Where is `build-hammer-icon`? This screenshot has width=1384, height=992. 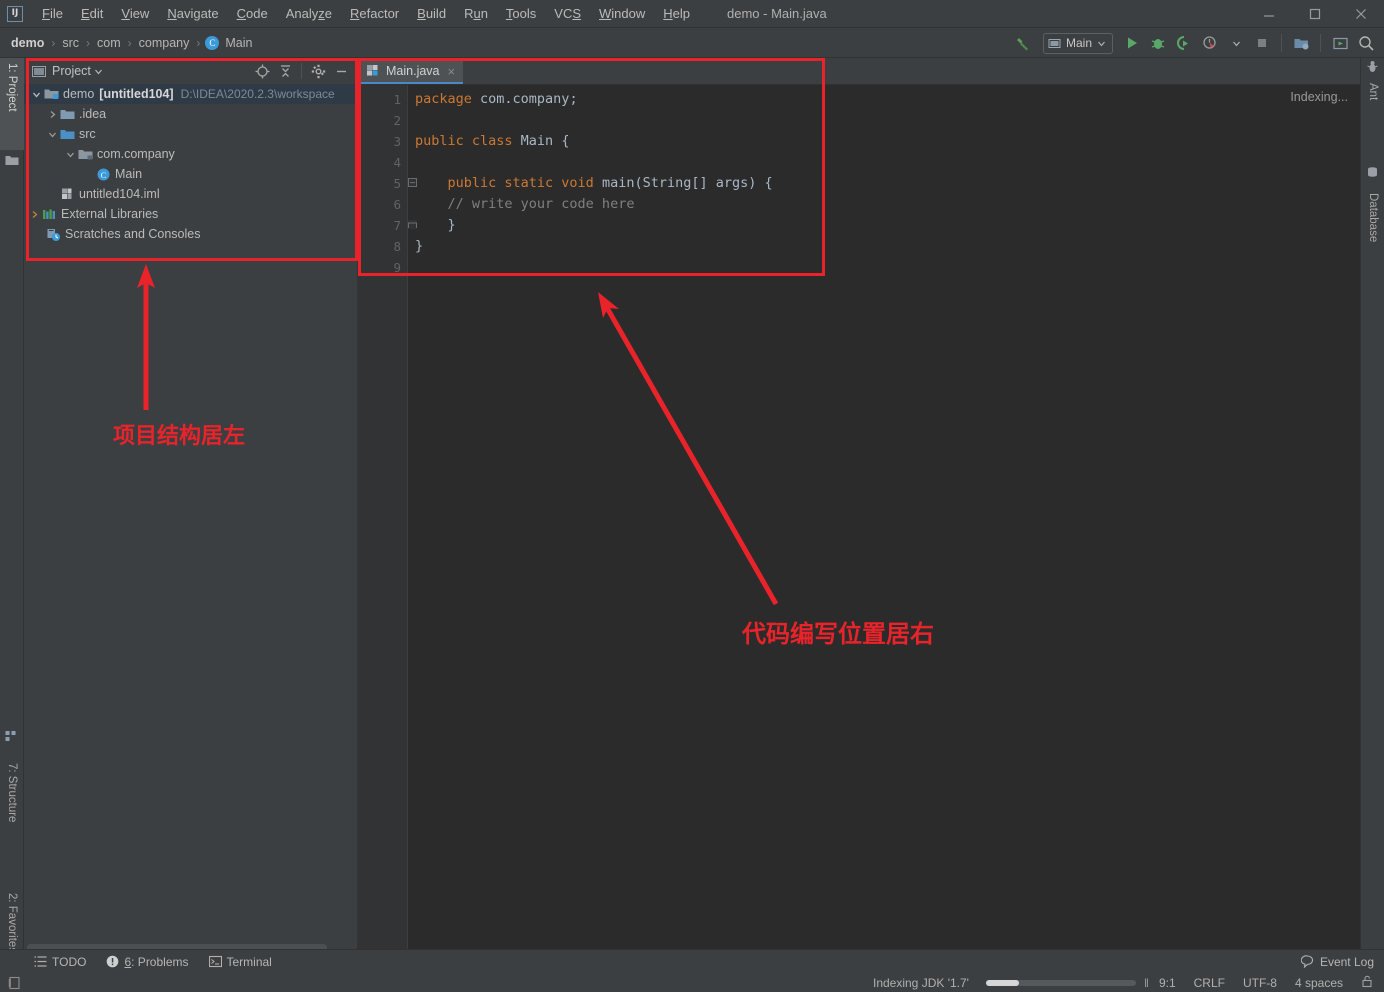 build-hammer-icon is located at coordinates (1024, 43).